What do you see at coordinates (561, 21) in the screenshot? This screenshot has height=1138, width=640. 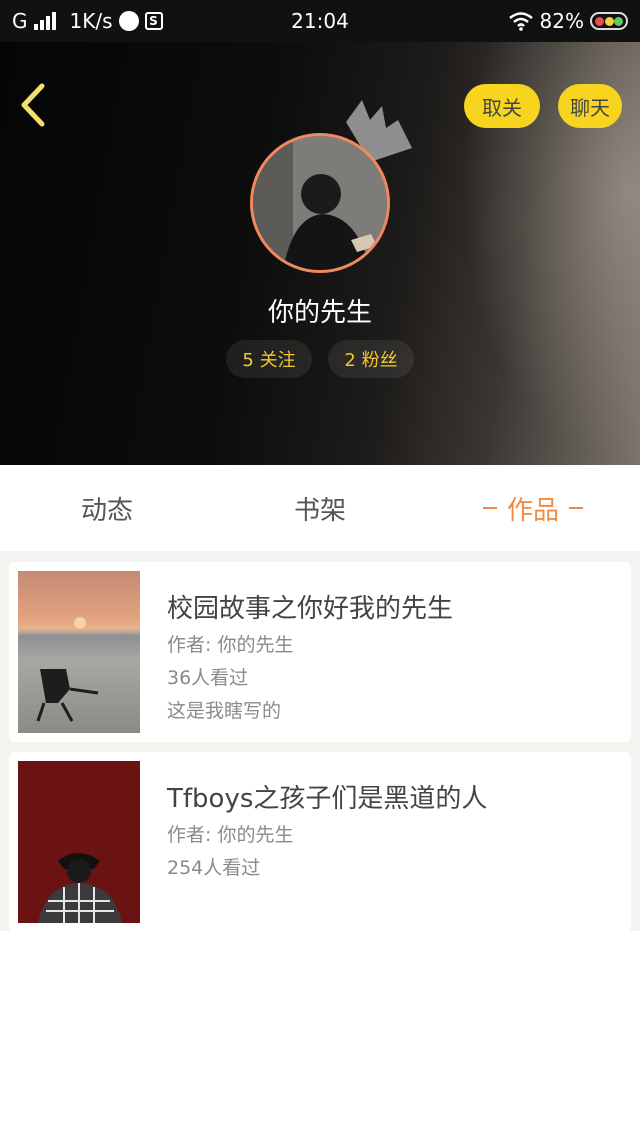 I see `battery-percent: 82%` at bounding box center [561, 21].